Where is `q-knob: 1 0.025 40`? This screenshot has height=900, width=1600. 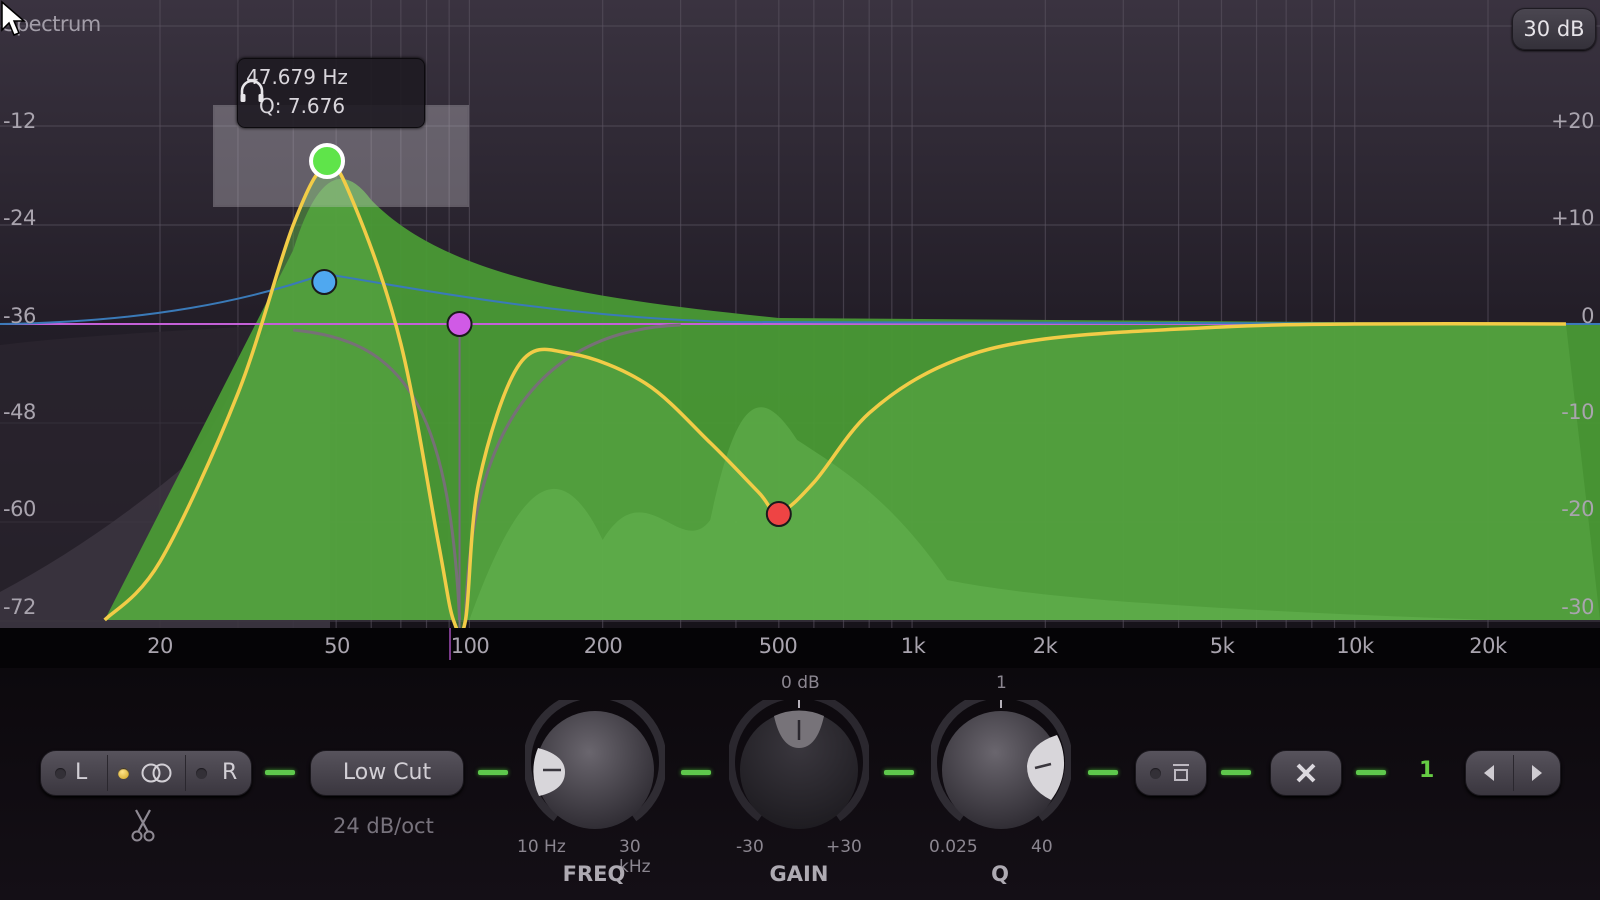
q-knob: 1 0.025 40 is located at coordinates (1001, 765).